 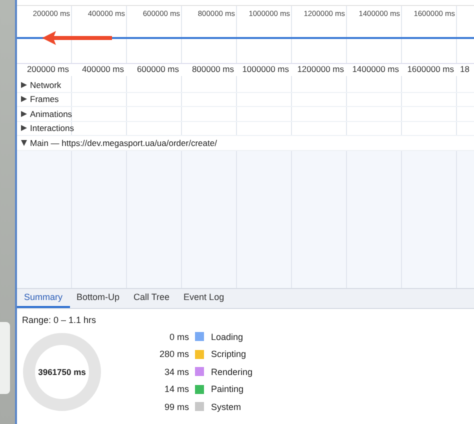 What do you see at coordinates (430, 69) in the screenshot?
I see `tick-label: 1600000 ms` at bounding box center [430, 69].